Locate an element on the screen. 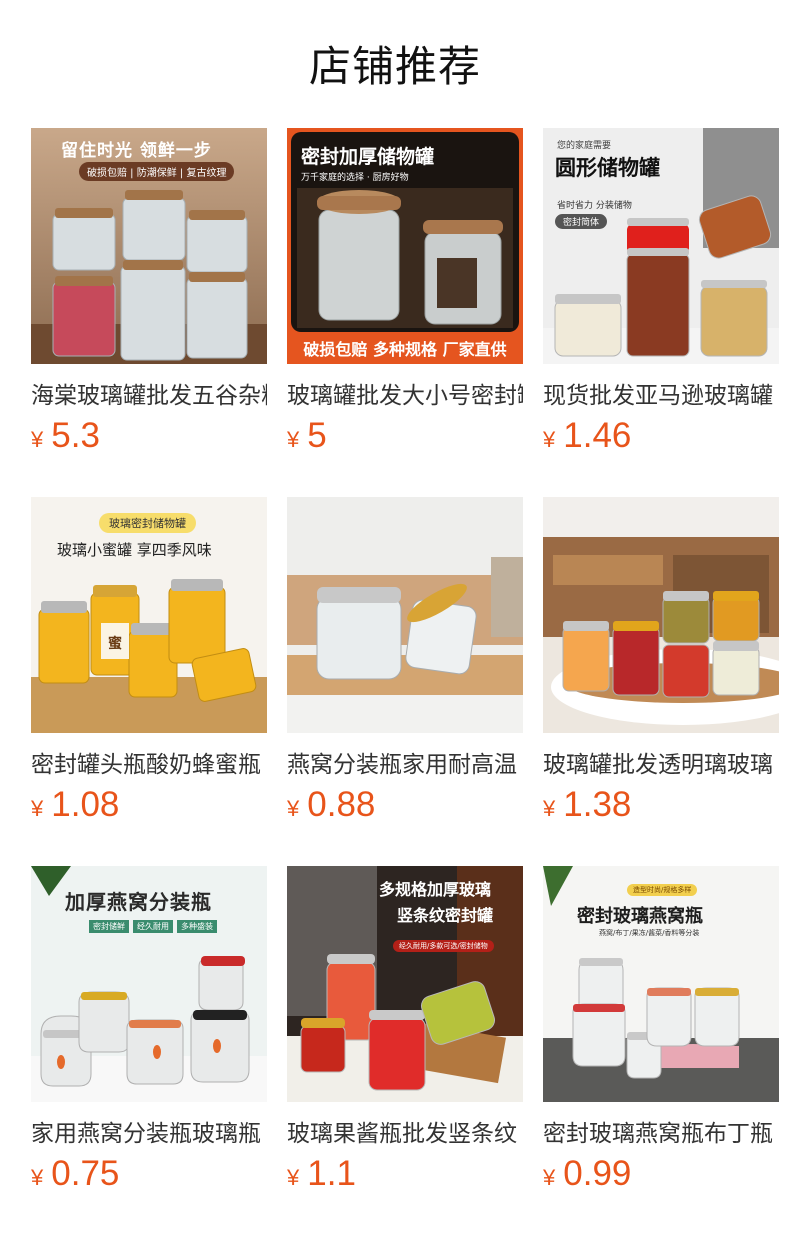  product-title: 家用燕窝分装瓶玻璃瓶 is located at coordinates (149, 1134).